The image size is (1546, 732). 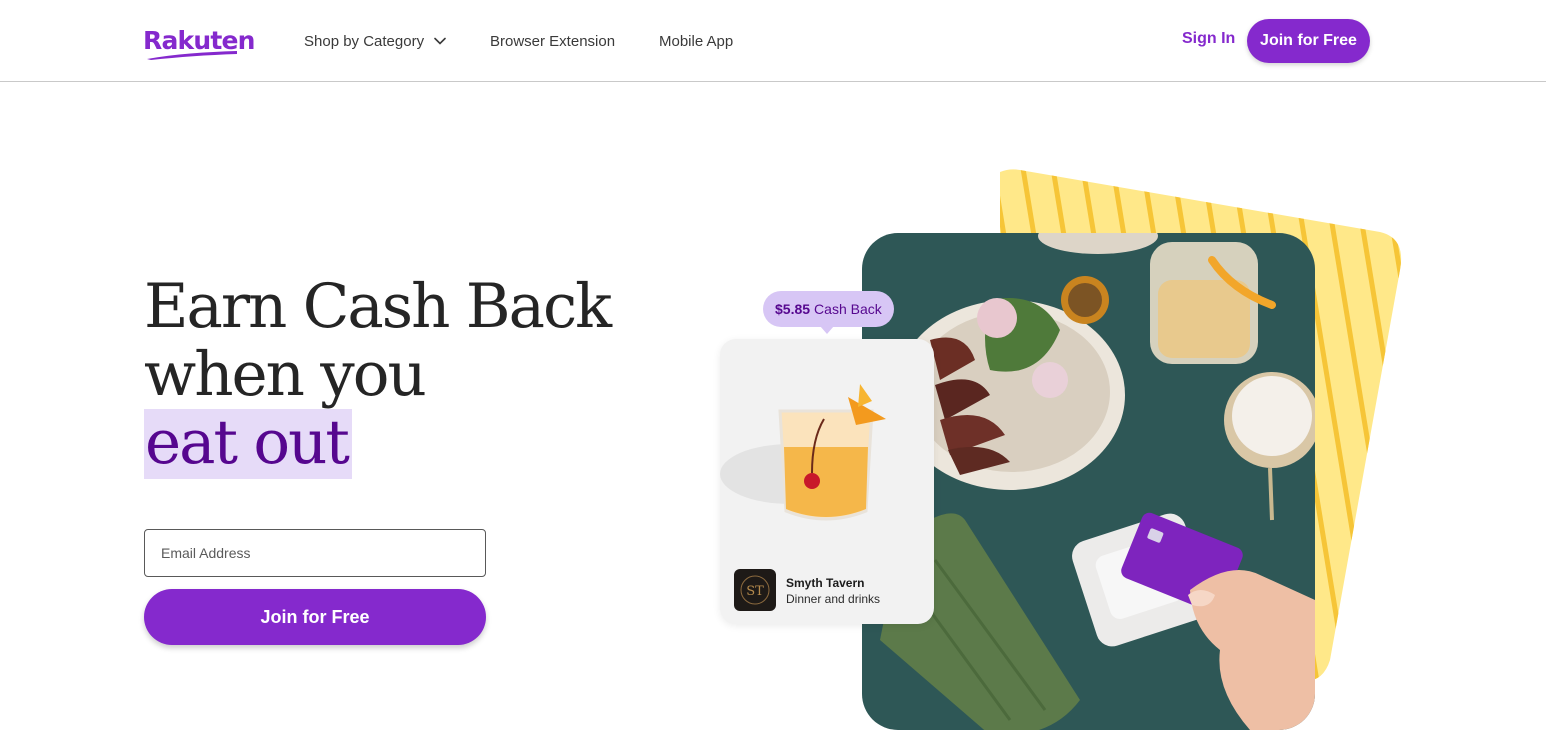 I want to click on headline-line-2: when you, so click(x=285, y=374).